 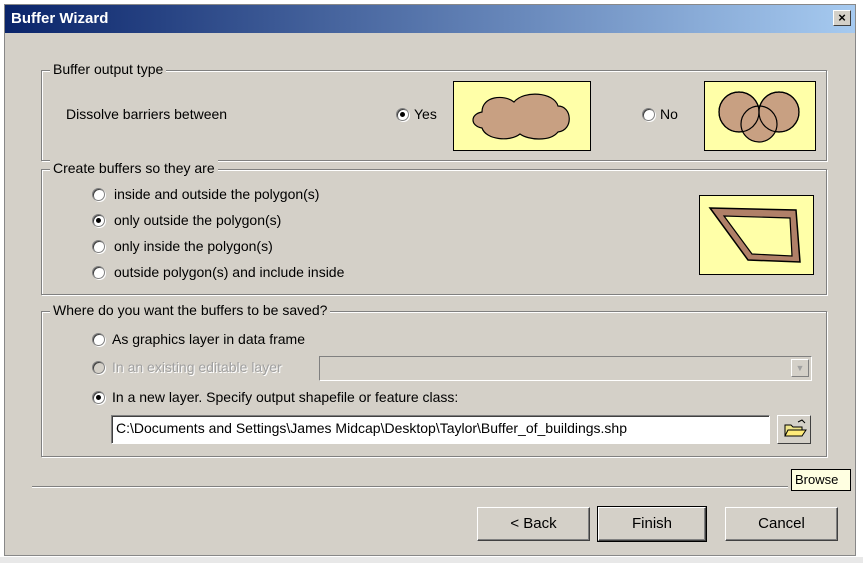 I want to click on back-button: < Back, so click(x=533, y=524).